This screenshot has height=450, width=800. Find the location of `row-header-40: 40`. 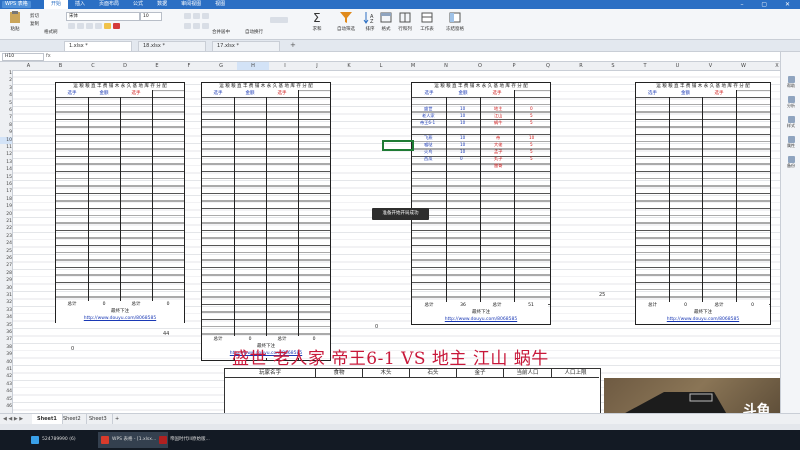

row-header-40: 40 is located at coordinates (6, 362).